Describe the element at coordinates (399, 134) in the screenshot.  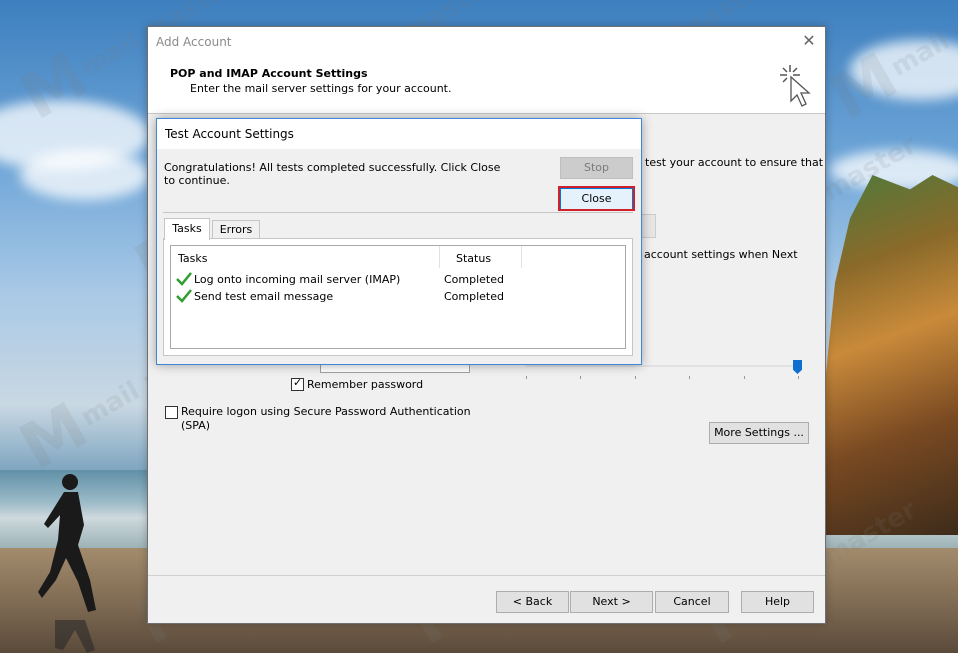
I see `test-dialog-titlebar: Test Account Settings` at that location.